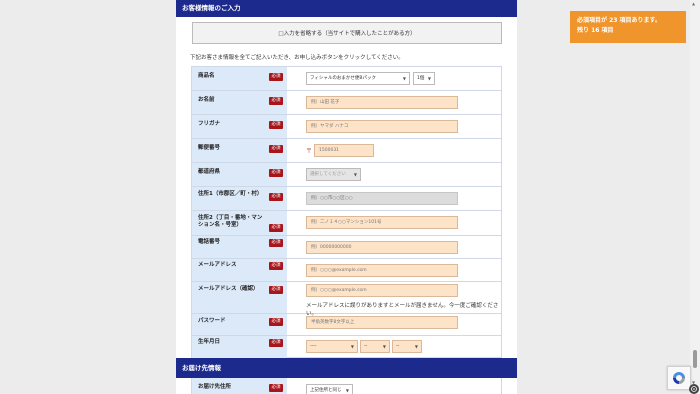  I want to click on birth-year-value: ----, so click(313, 346).